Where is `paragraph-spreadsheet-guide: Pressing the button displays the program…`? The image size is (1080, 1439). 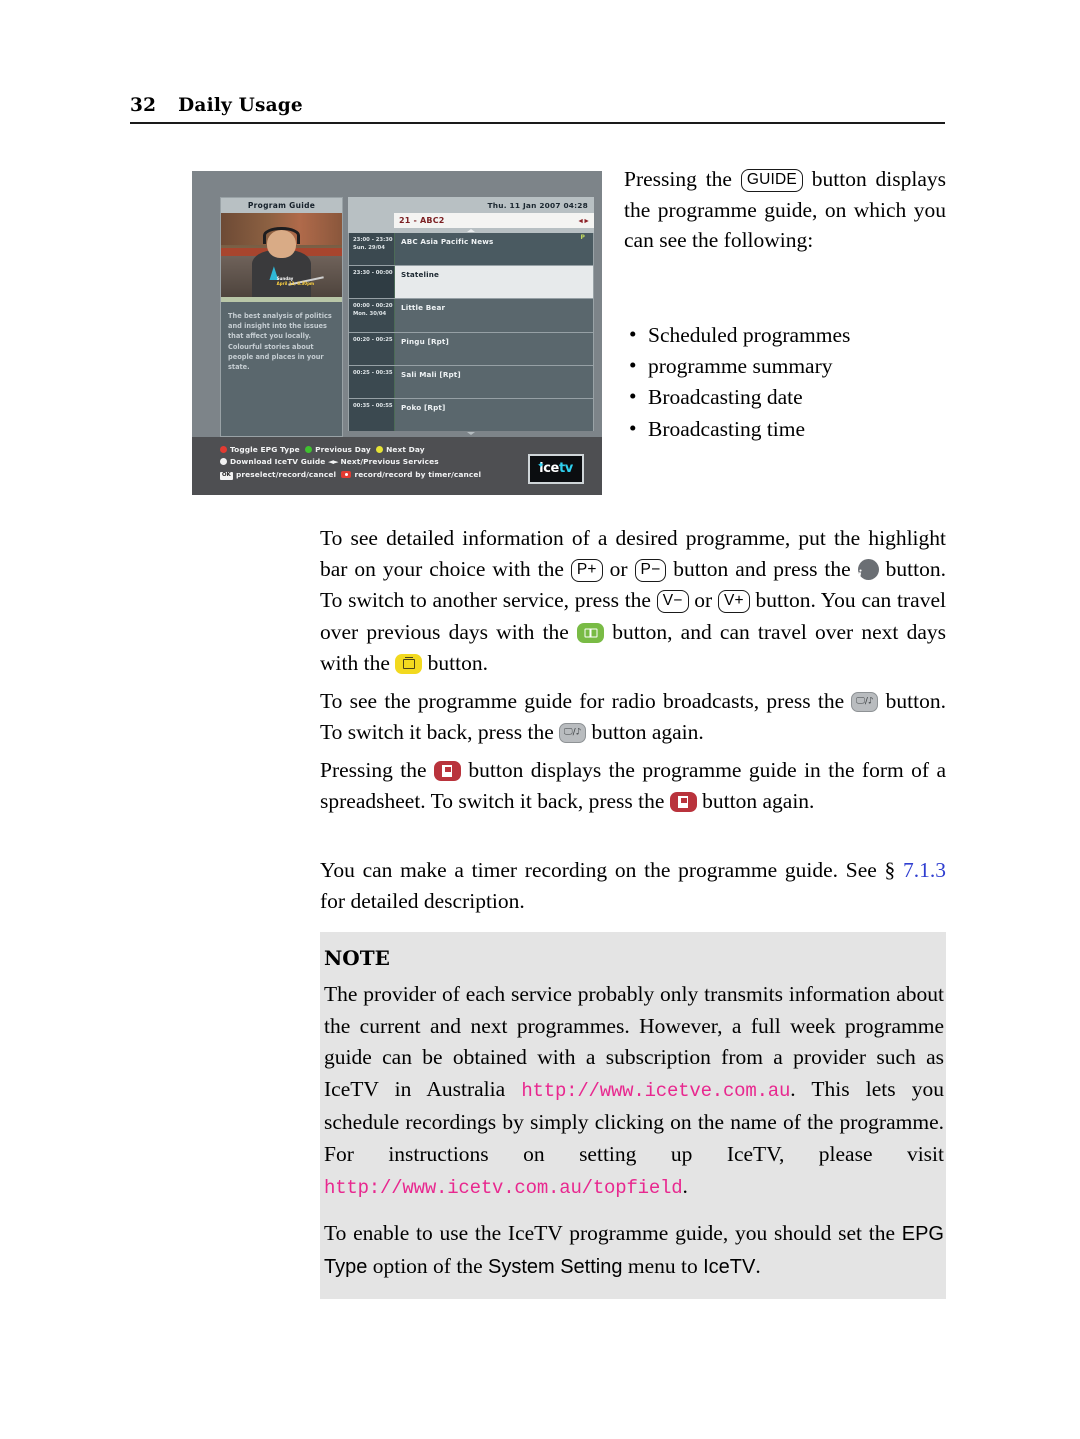 paragraph-spreadsheet-guide: Pressing the button displays the program… is located at coordinates (633, 786).